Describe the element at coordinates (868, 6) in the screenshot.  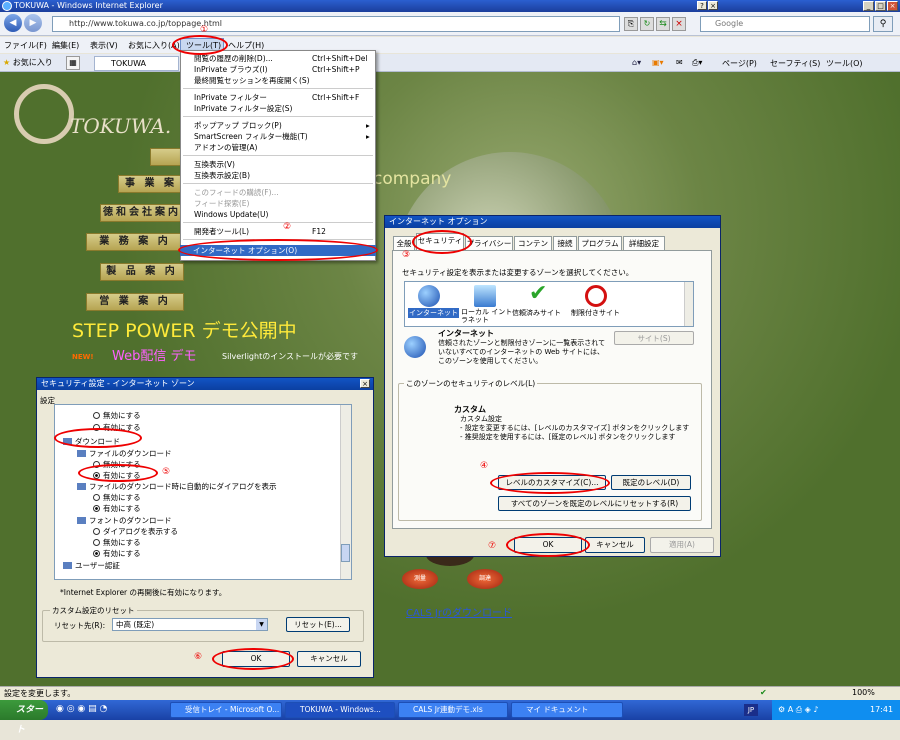
I see `minimize-button: _` at that location.